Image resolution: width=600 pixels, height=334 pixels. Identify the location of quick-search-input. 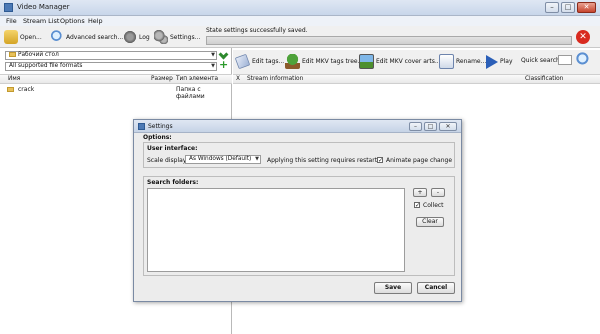
(565, 60).